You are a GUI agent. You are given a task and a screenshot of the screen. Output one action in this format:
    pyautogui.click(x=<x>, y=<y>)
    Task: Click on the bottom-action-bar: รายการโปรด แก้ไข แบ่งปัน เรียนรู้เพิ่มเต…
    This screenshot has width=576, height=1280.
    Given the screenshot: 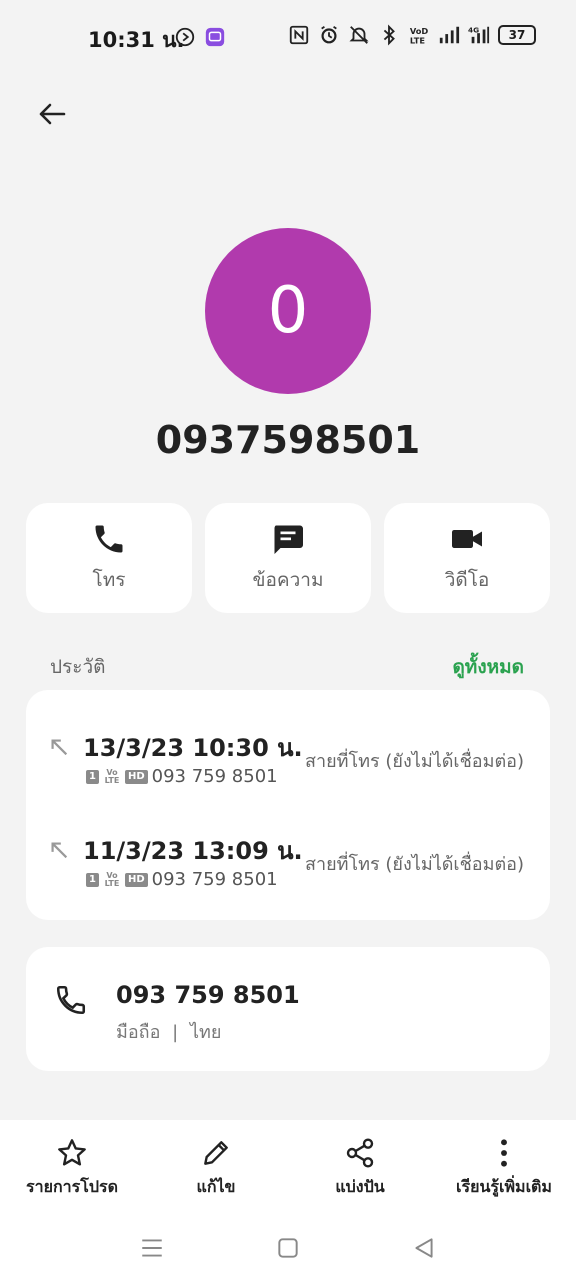 What is the action you would take?
    pyautogui.click(x=288, y=1168)
    